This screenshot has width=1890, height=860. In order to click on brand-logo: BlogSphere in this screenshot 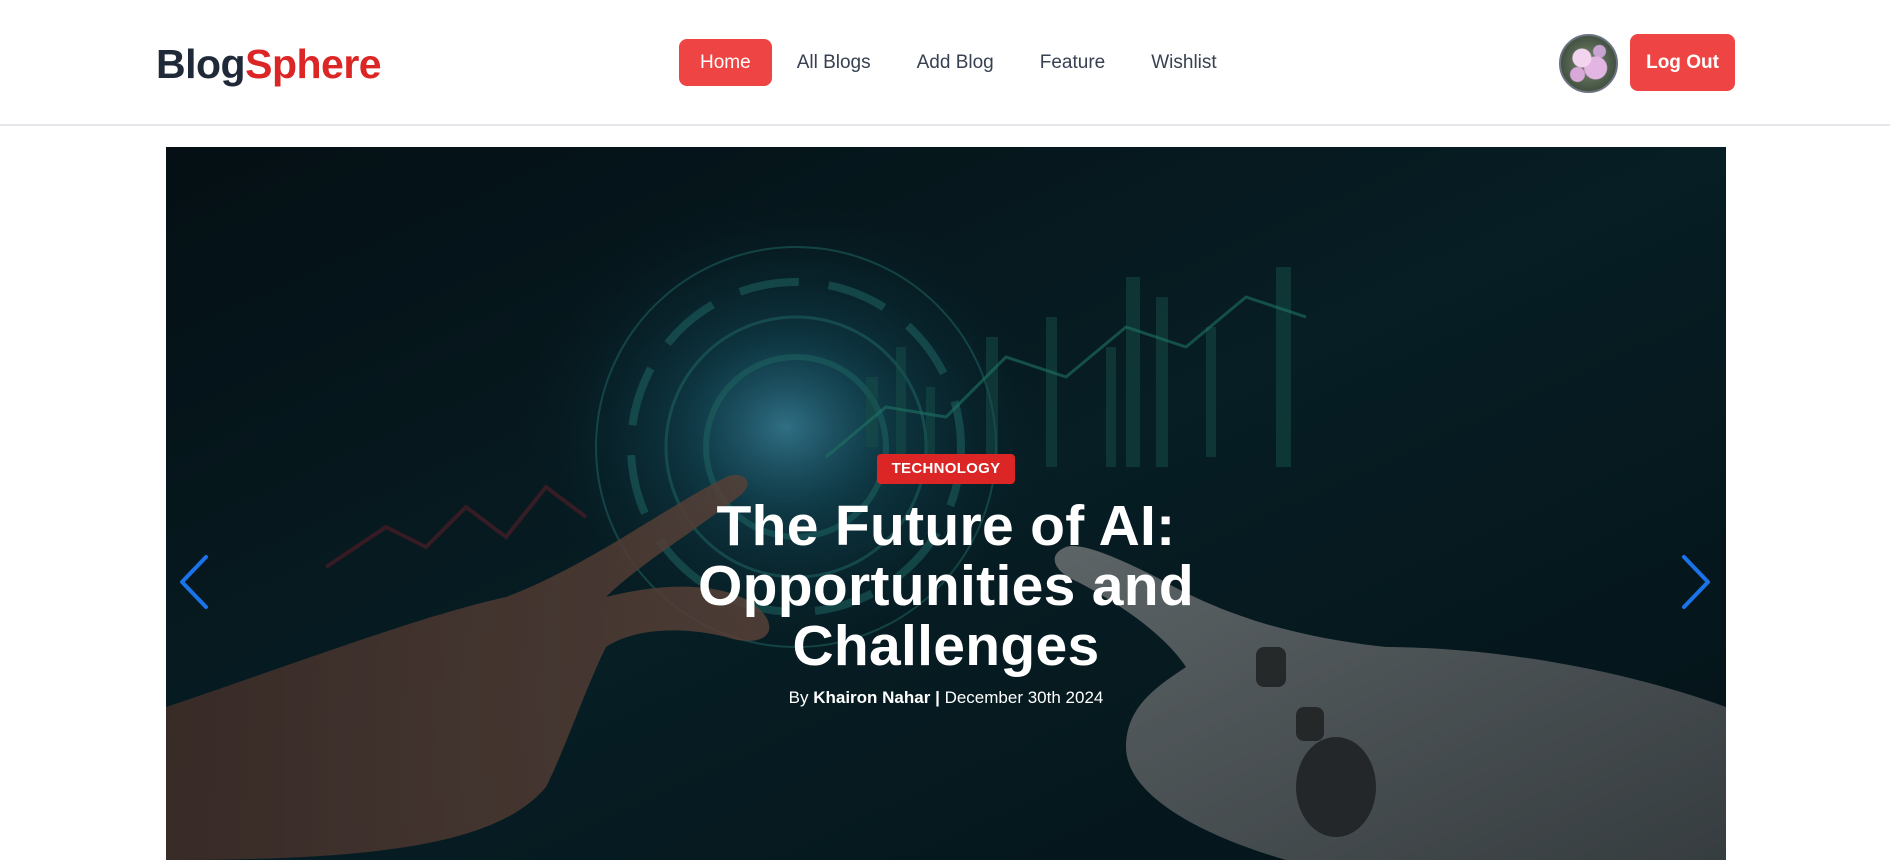, I will do `click(269, 64)`.